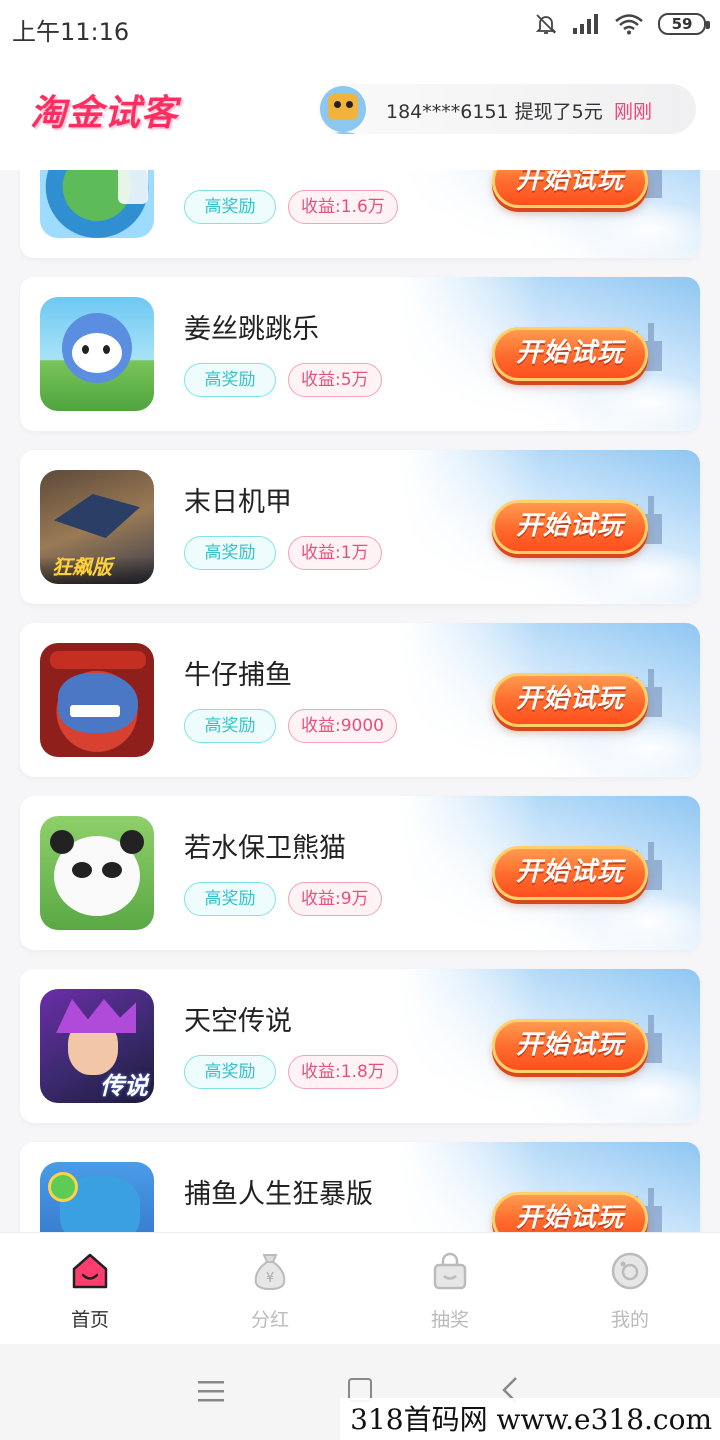  Describe the element at coordinates (629, 24) in the screenshot. I see `wifi-icon` at that location.